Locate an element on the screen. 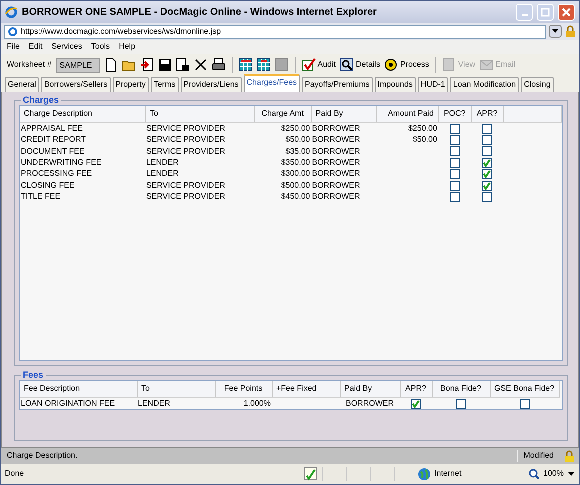  status-state: Modified is located at coordinates (538, 456).